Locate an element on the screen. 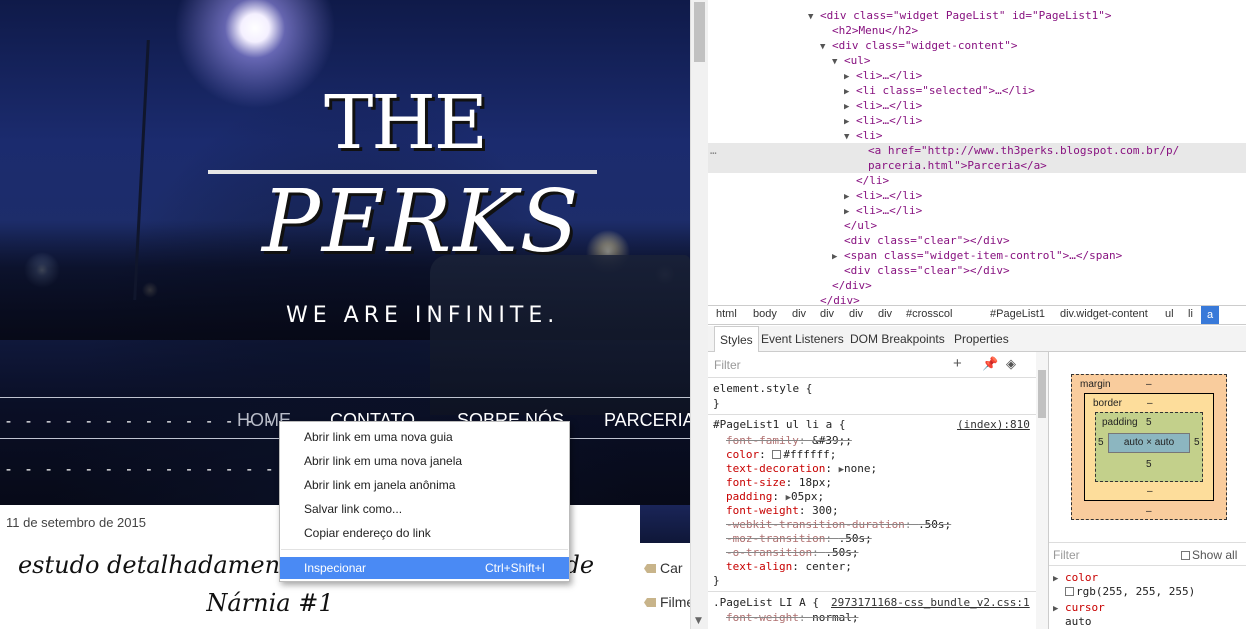 Image resolution: width=1246 pixels, height=629 pixels. box-model-content: auto × auto is located at coordinates (1149, 443).